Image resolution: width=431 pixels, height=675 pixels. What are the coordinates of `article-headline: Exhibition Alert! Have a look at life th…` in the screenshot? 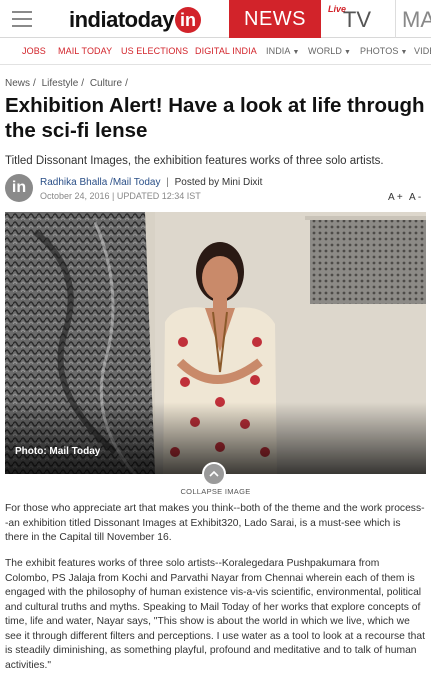 It's located at (215, 118).